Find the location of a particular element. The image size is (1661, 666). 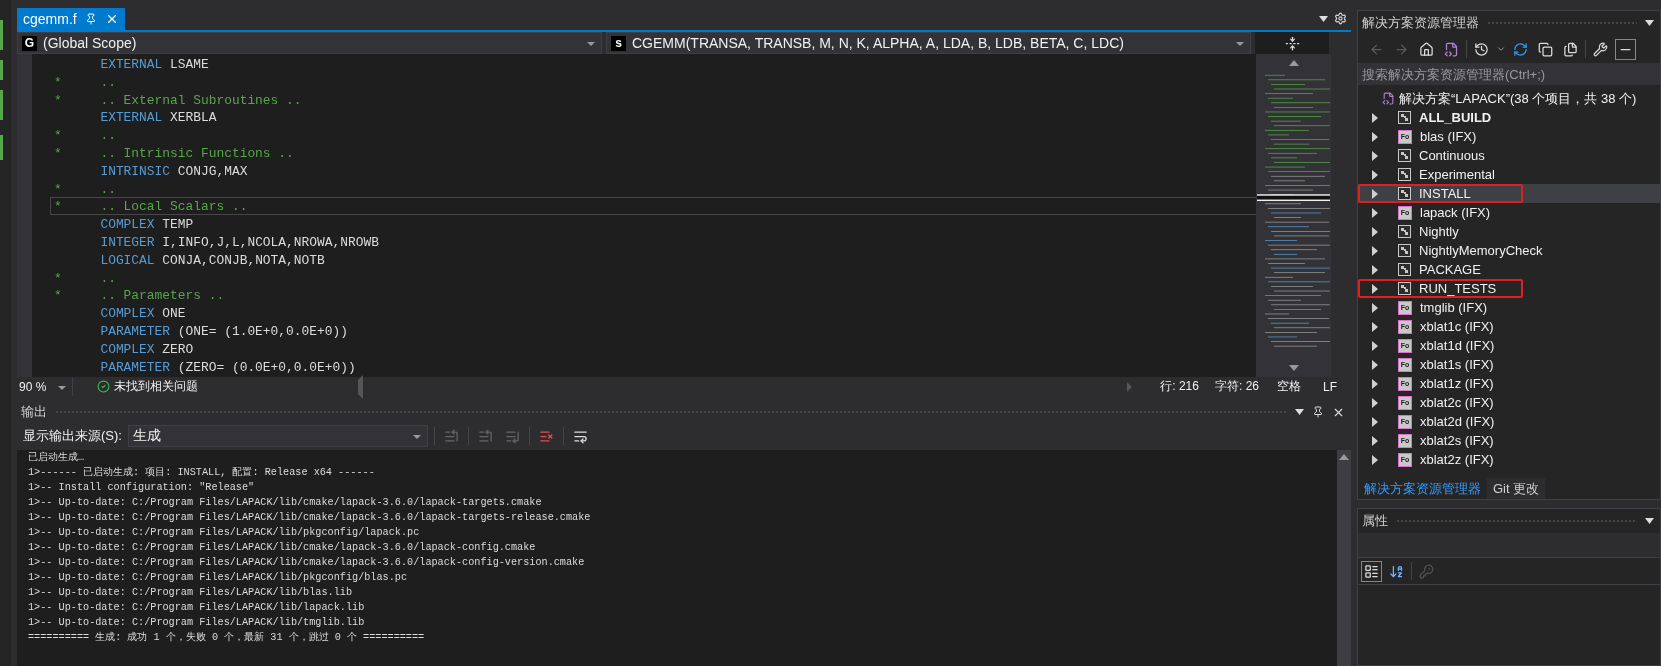

tree-item: INSTALL is located at coordinates (1509, 193).